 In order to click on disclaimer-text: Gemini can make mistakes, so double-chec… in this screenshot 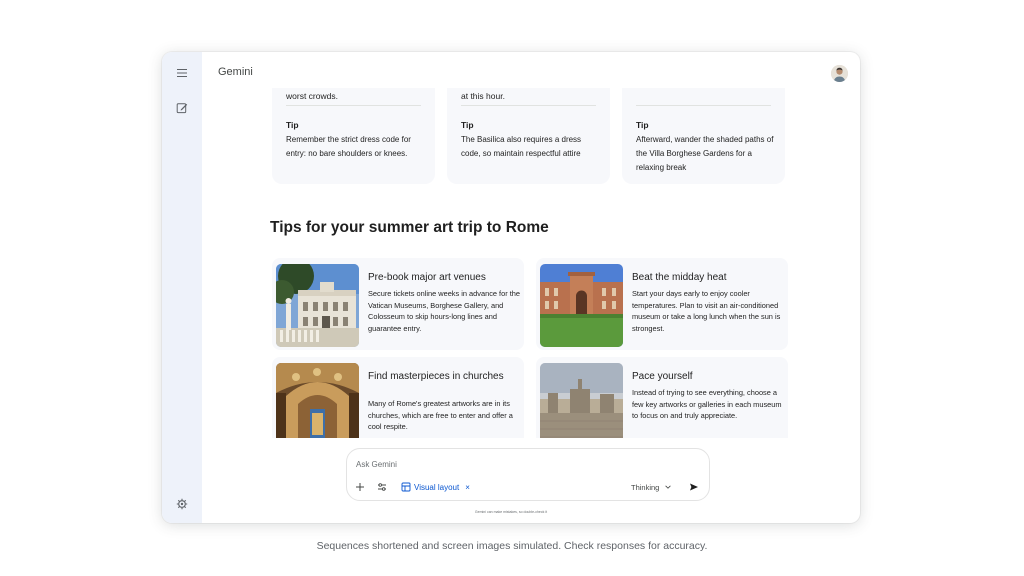, I will do `click(511, 512)`.